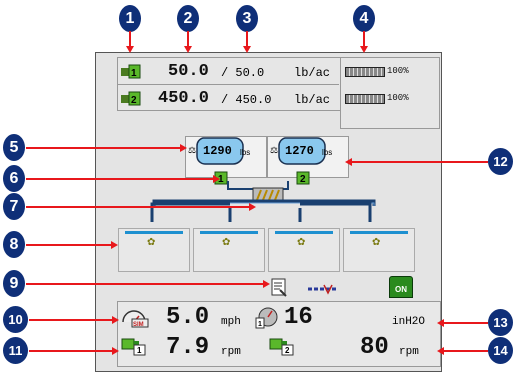 This screenshot has width=516, height=372. Describe the element at coordinates (130, 39) in the screenshot. I see `callout-1-line` at that location.